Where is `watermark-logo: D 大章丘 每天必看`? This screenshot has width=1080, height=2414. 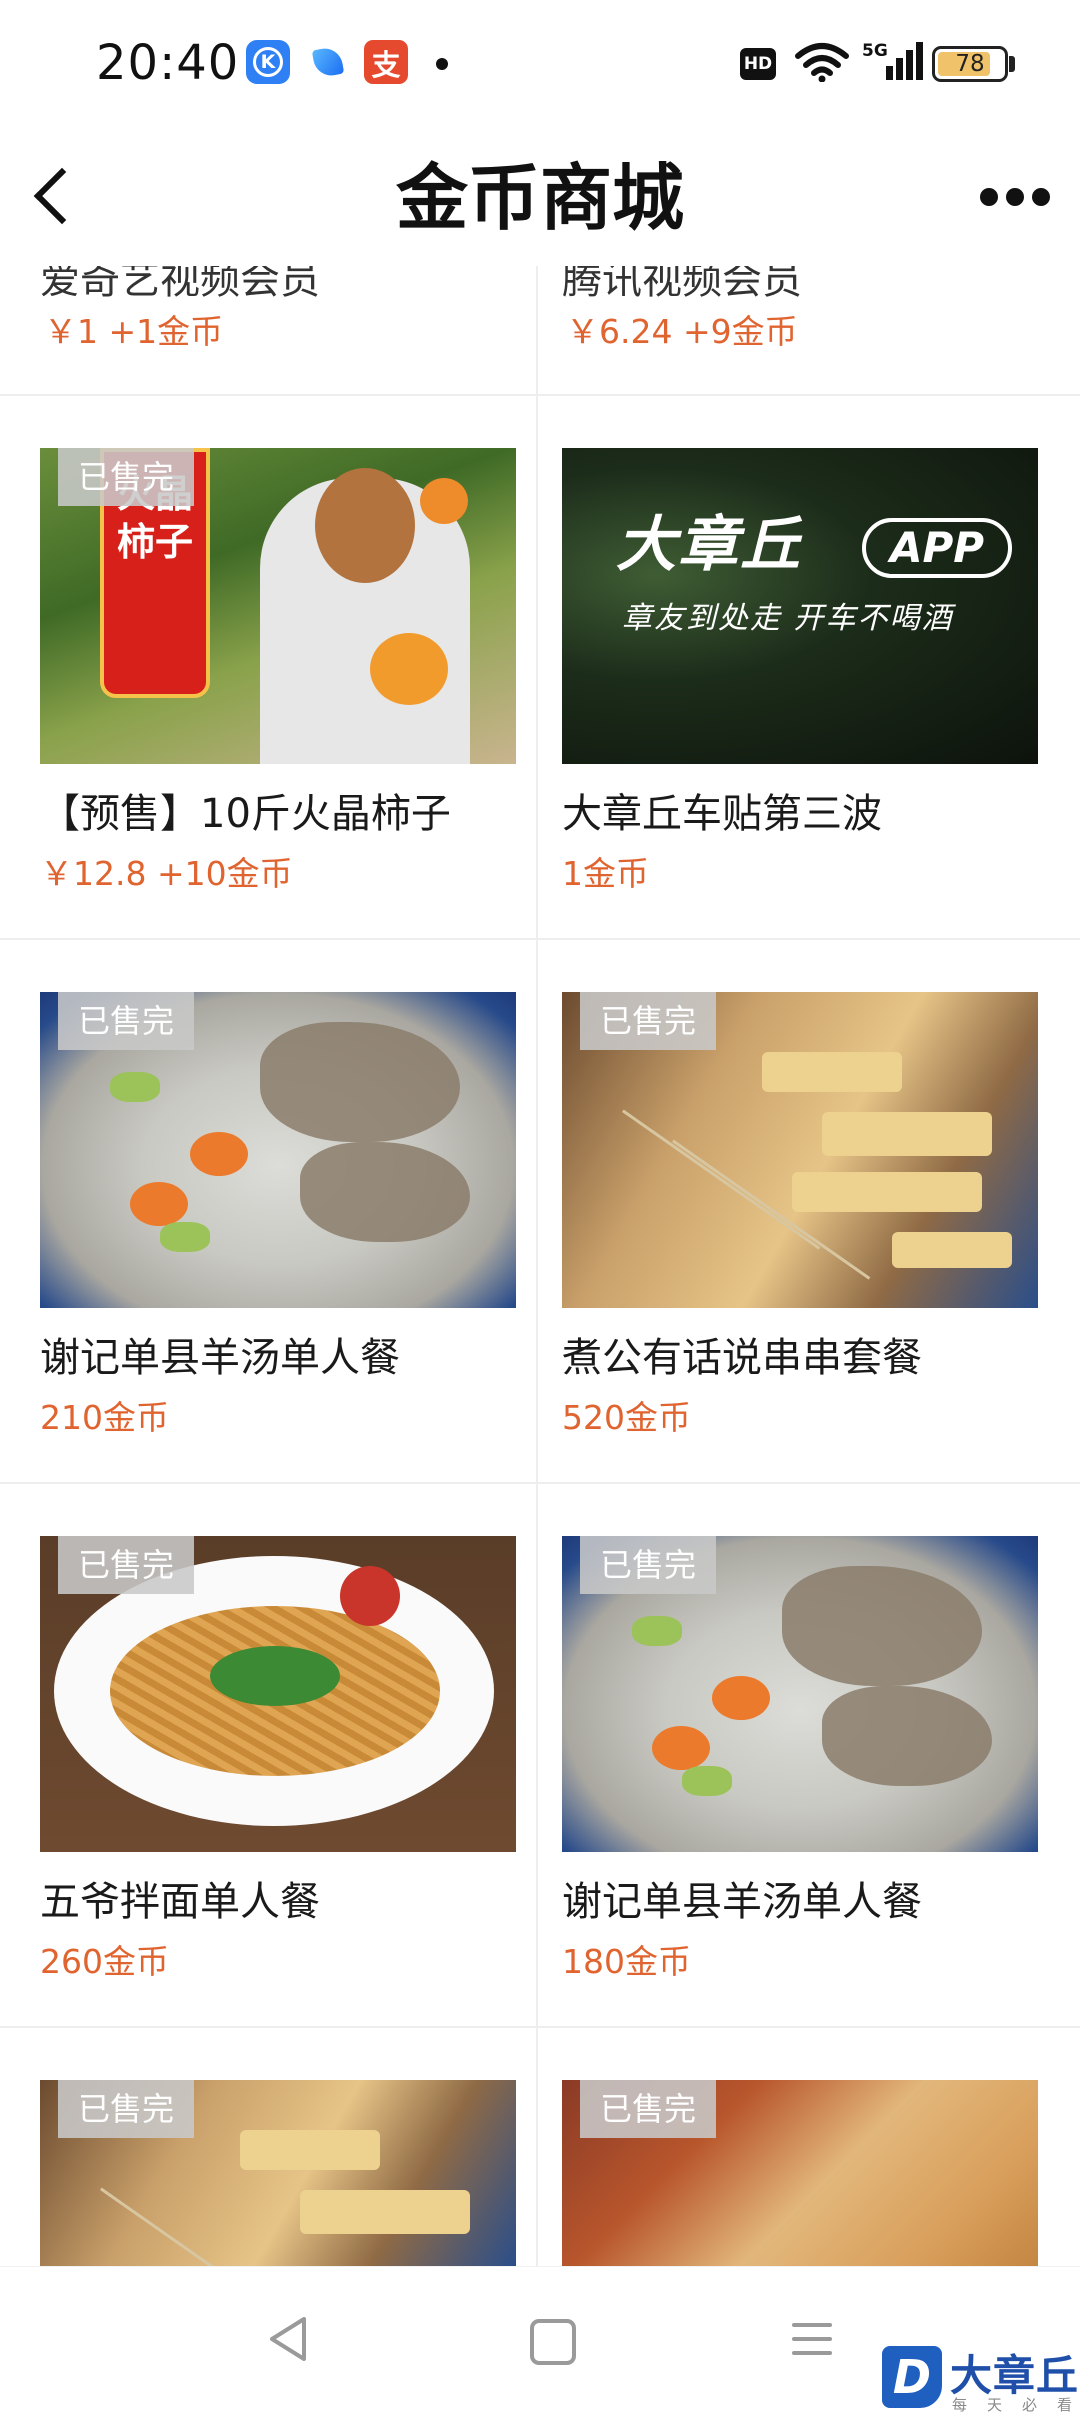
watermark-logo: D 大章丘 每天必看 is located at coordinates (980, 2380).